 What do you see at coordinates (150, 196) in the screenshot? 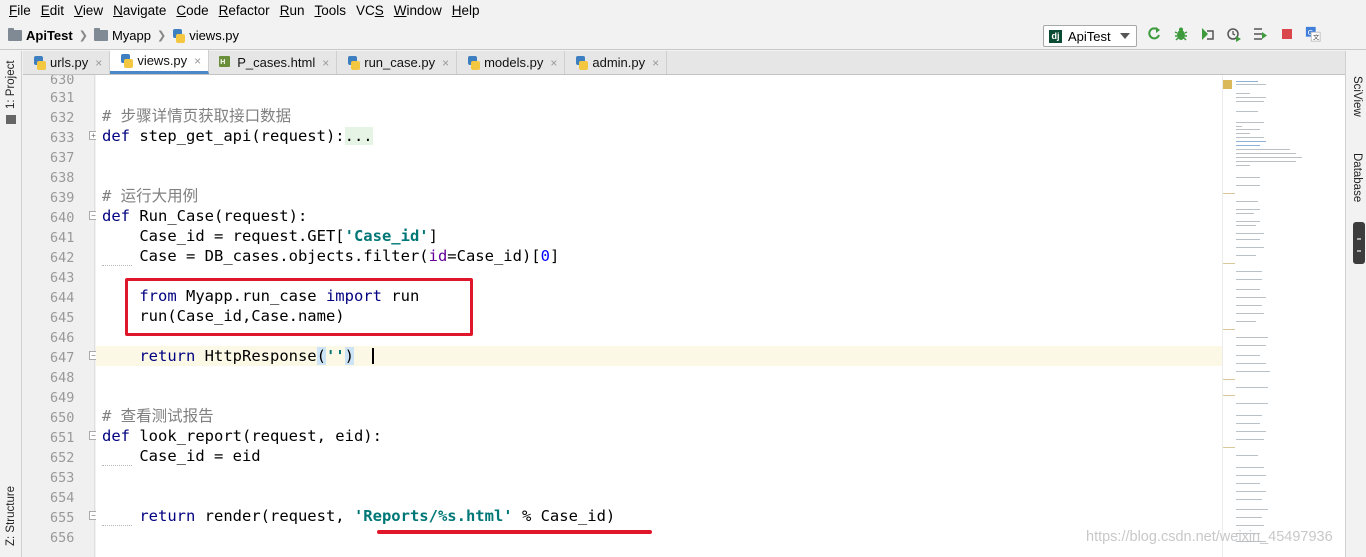
I see `code-line-639: # 运行大用例` at bounding box center [150, 196].